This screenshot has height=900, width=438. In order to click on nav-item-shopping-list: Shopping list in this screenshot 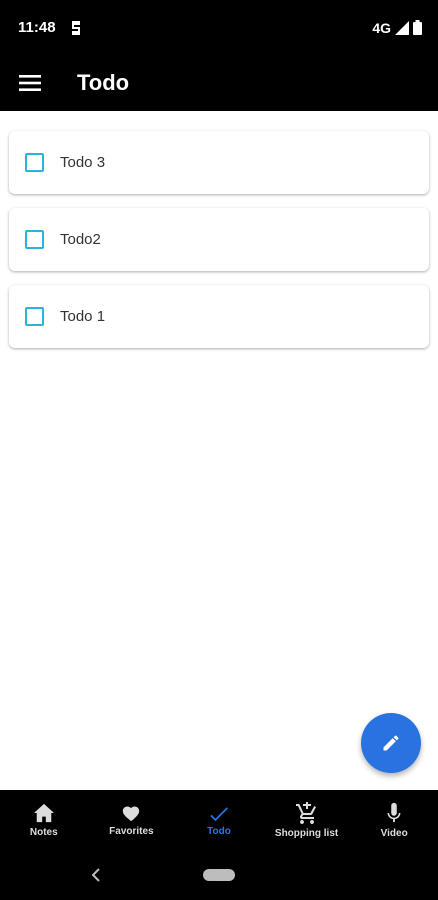, I will do `click(307, 820)`.